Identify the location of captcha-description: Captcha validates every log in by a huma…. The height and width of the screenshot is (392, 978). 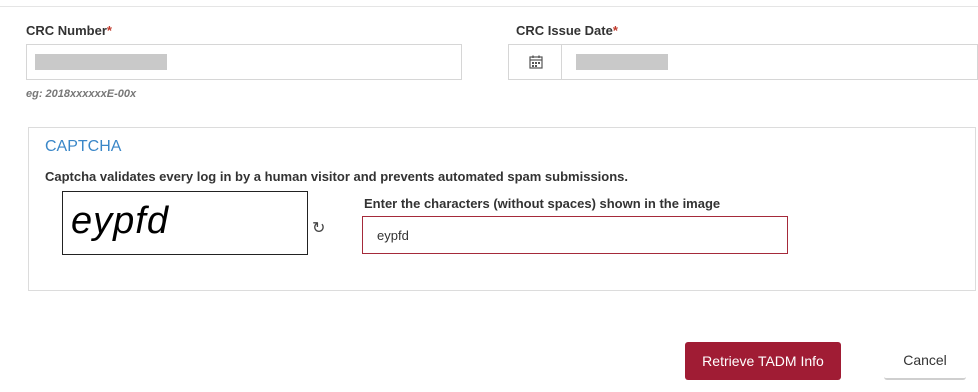
(337, 176).